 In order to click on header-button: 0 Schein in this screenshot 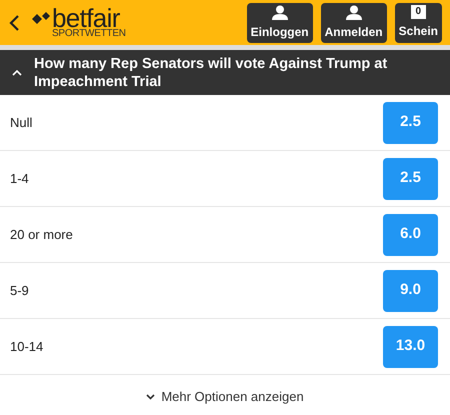, I will do `click(418, 22)`.